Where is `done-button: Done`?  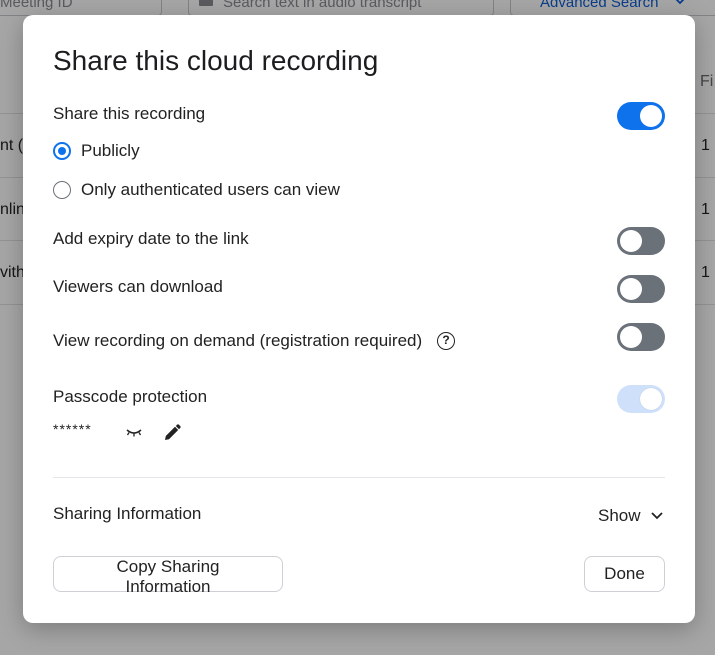 done-button: Done is located at coordinates (624, 574).